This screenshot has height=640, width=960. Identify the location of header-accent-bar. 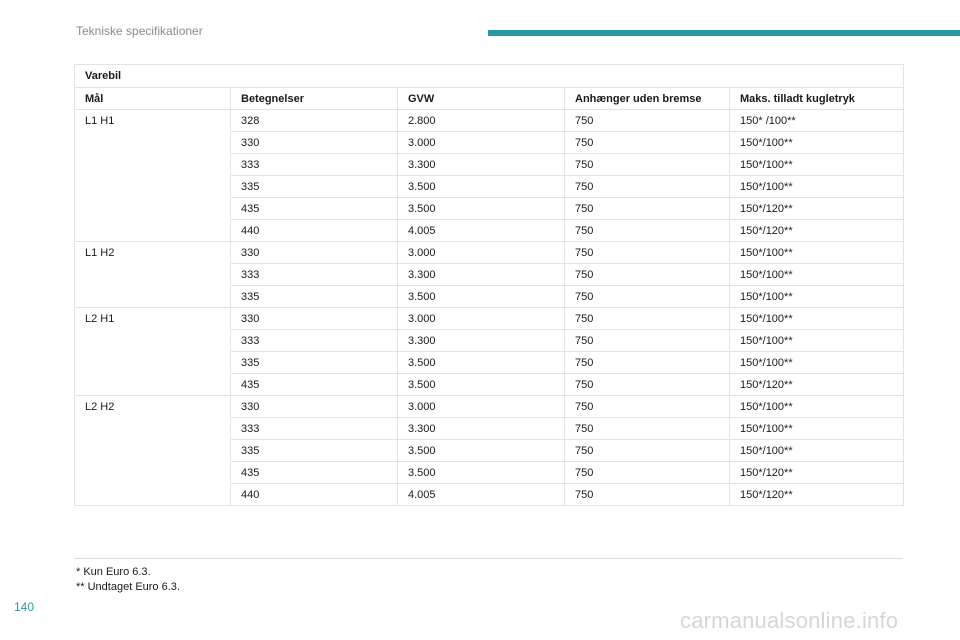
(724, 33).